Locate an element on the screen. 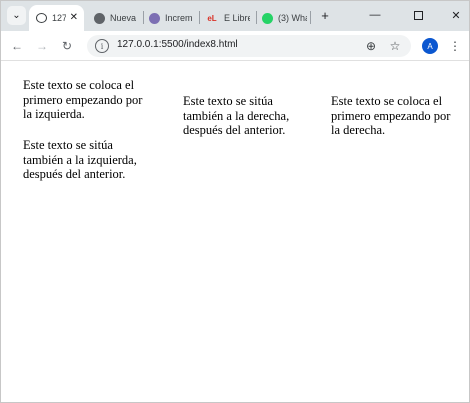 The image size is (470, 403). zoom-icon: ⊕ is located at coordinates (371, 46).